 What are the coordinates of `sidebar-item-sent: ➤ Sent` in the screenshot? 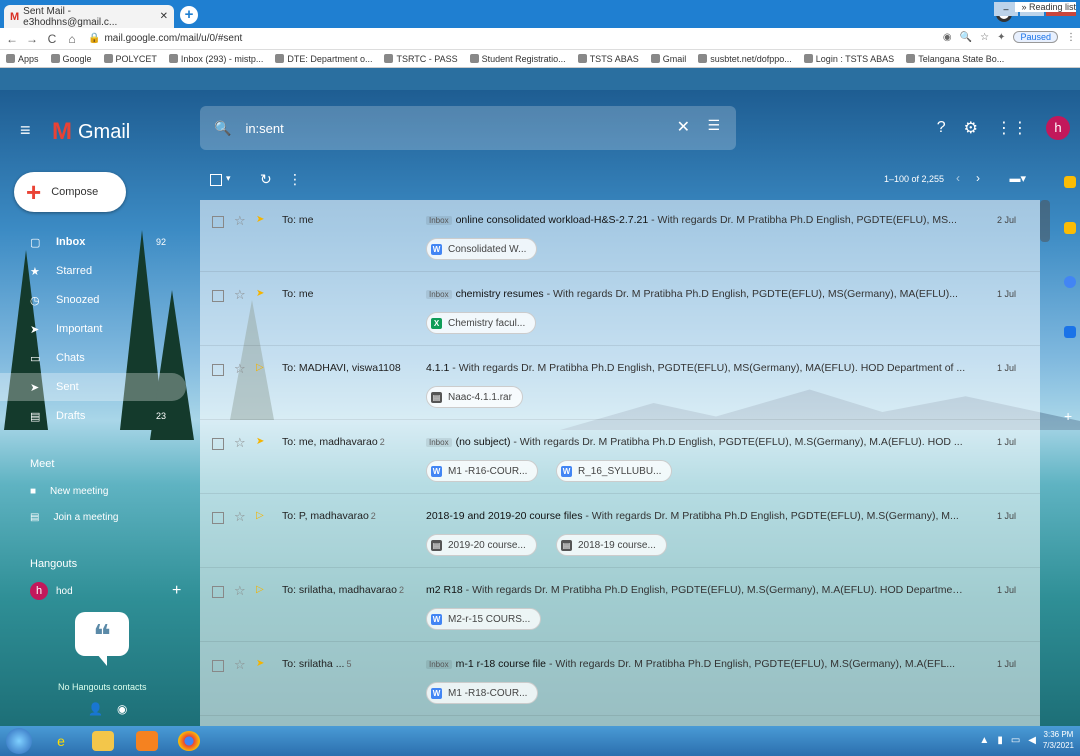 It's located at (93, 387).